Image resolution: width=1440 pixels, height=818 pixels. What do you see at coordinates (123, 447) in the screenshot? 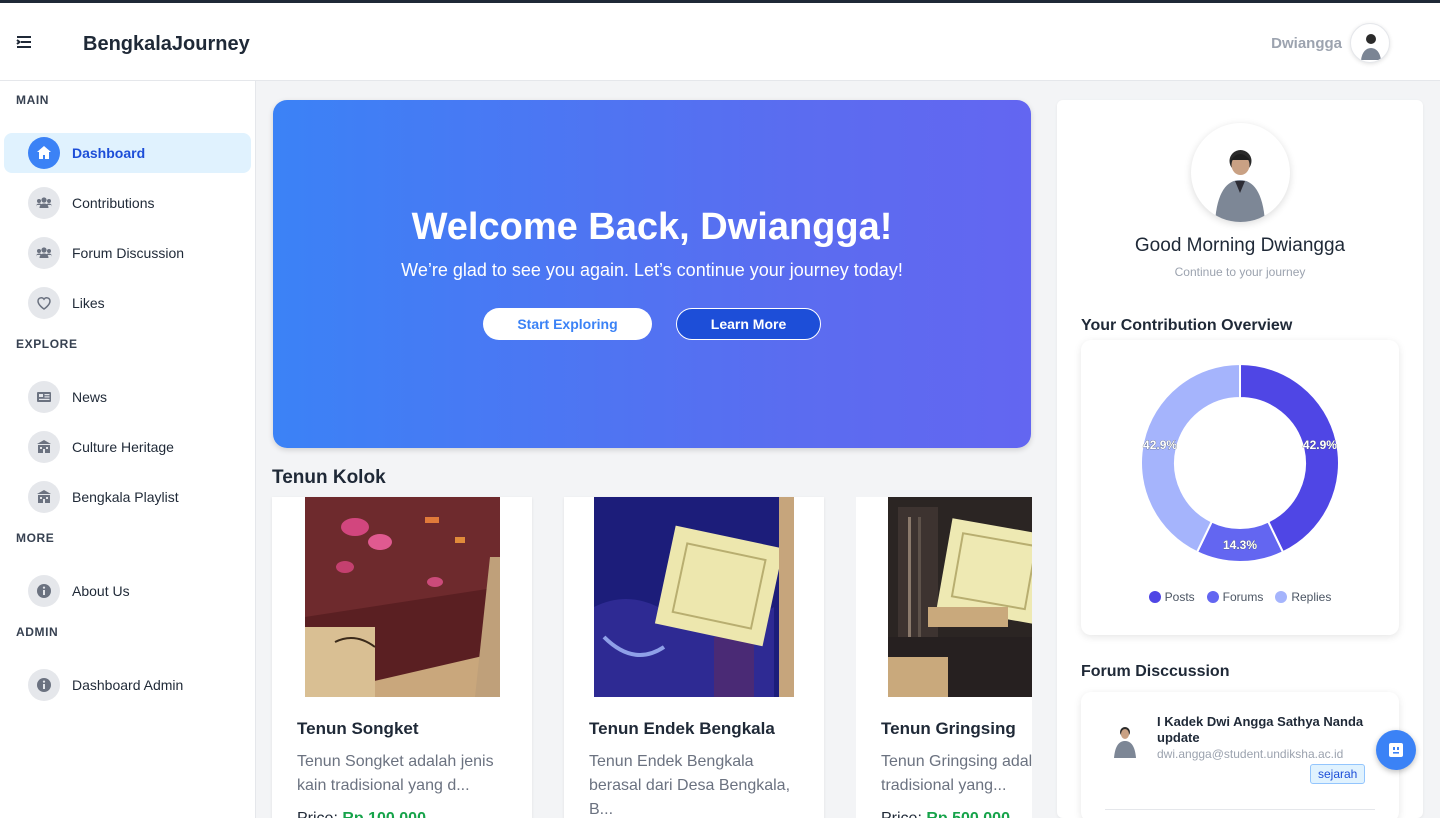
I see `sidebar-item-label: Culture Heritage` at bounding box center [123, 447].